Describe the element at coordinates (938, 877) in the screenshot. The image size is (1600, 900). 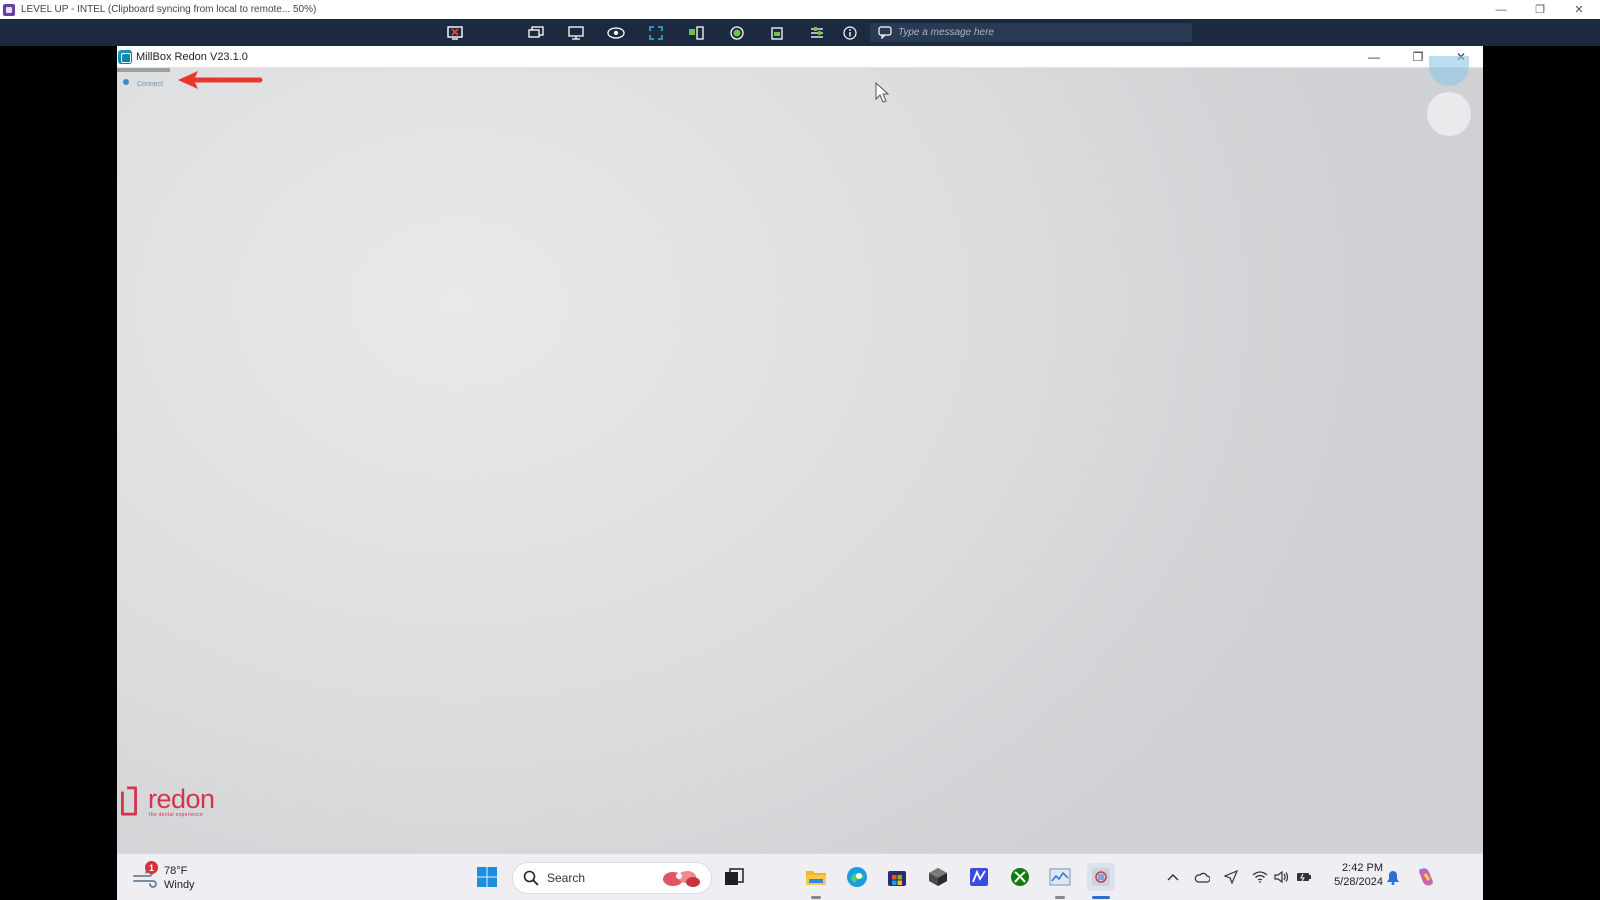
I see `3d-app-icon` at that location.